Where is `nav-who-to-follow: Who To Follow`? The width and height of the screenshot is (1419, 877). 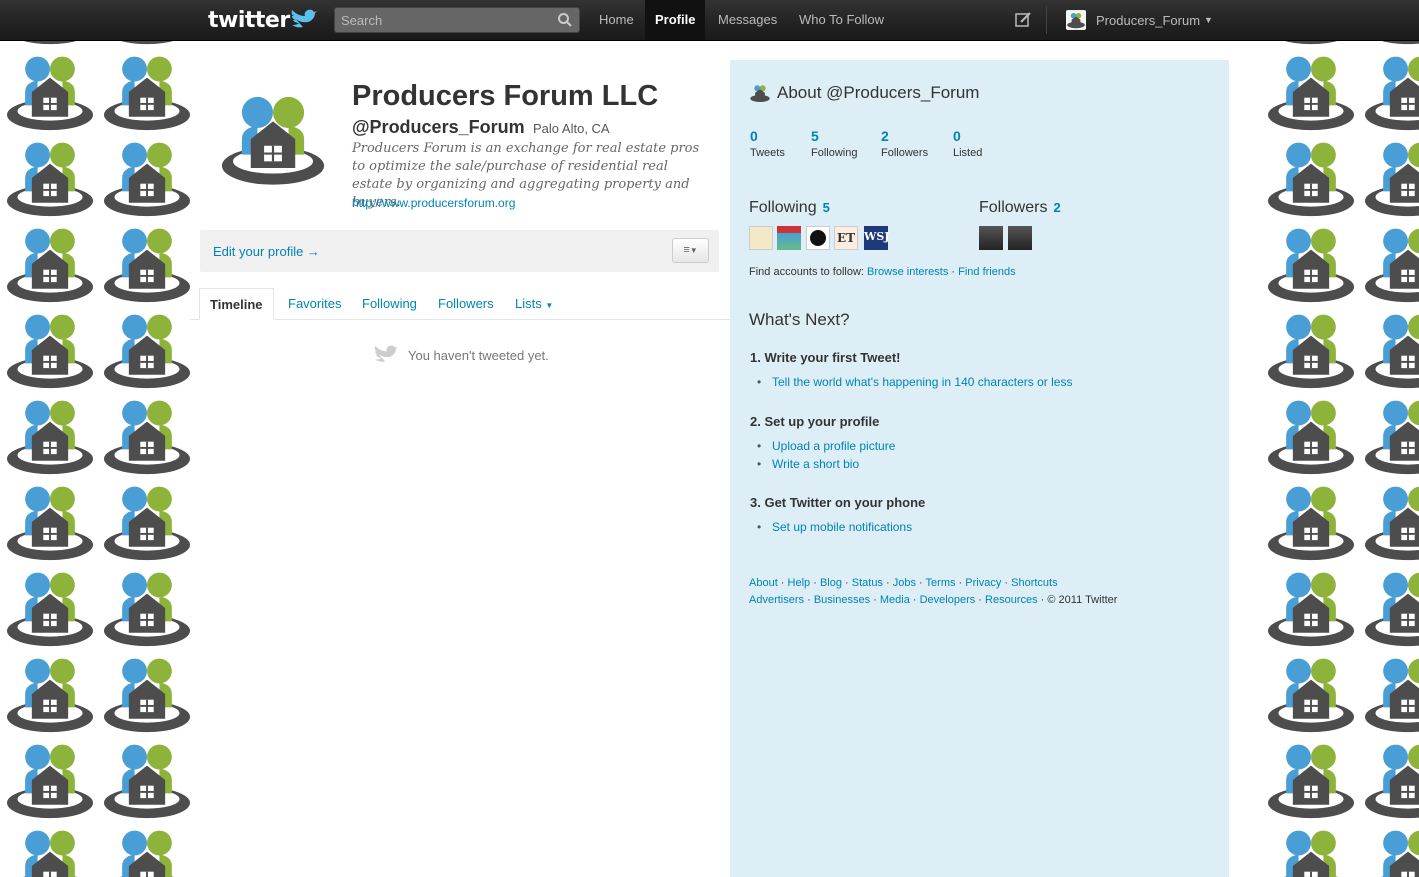
nav-who-to-follow: Who To Follow is located at coordinates (841, 20).